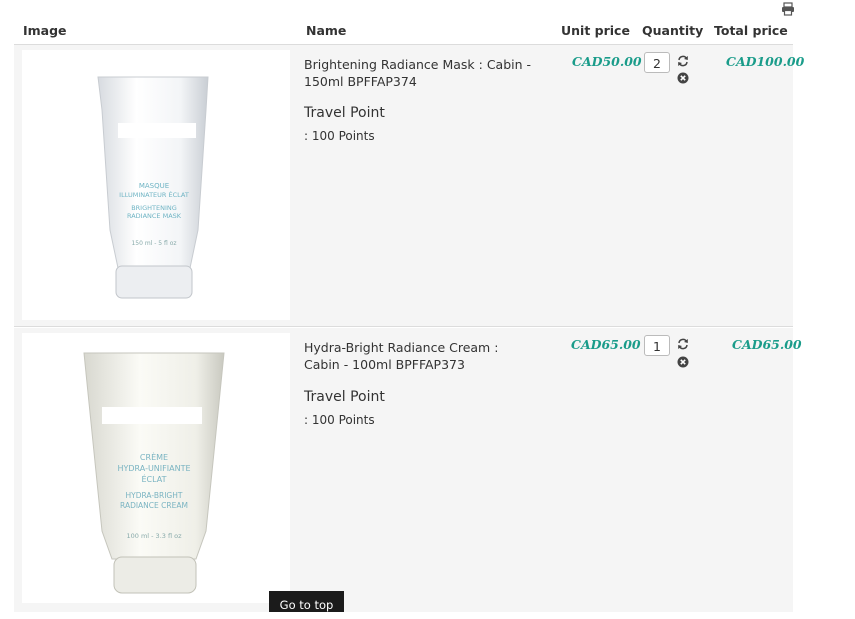 The image size is (855, 619). I want to click on svg-text: MASQUE, so click(154, 186).